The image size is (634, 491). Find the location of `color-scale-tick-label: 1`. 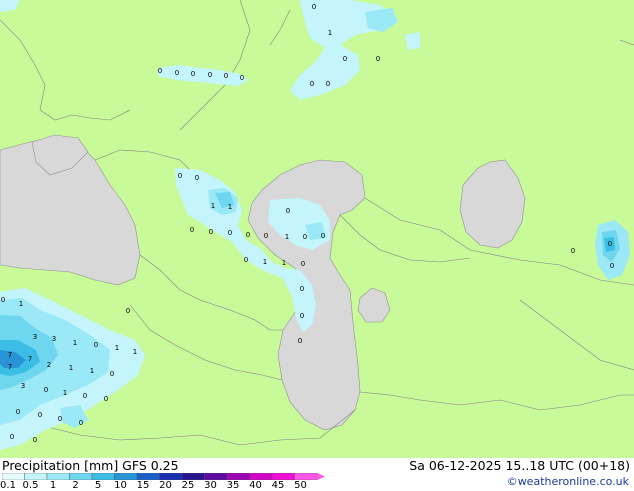

color-scale-tick-label: 1 is located at coordinates (53, 485).